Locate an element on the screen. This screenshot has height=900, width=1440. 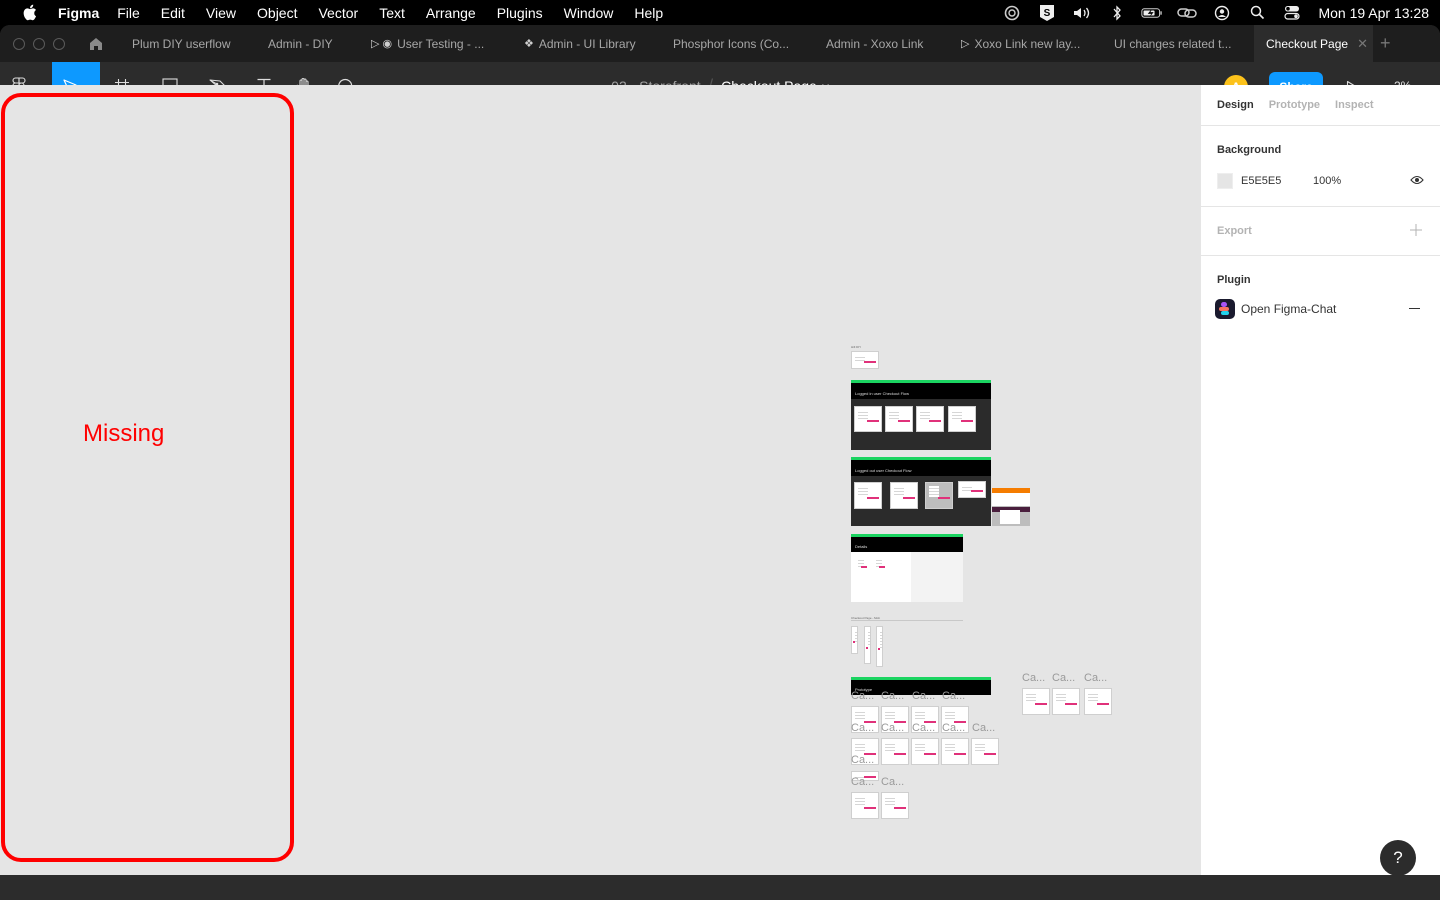
tab-design: Design is located at coordinates (1235, 105).